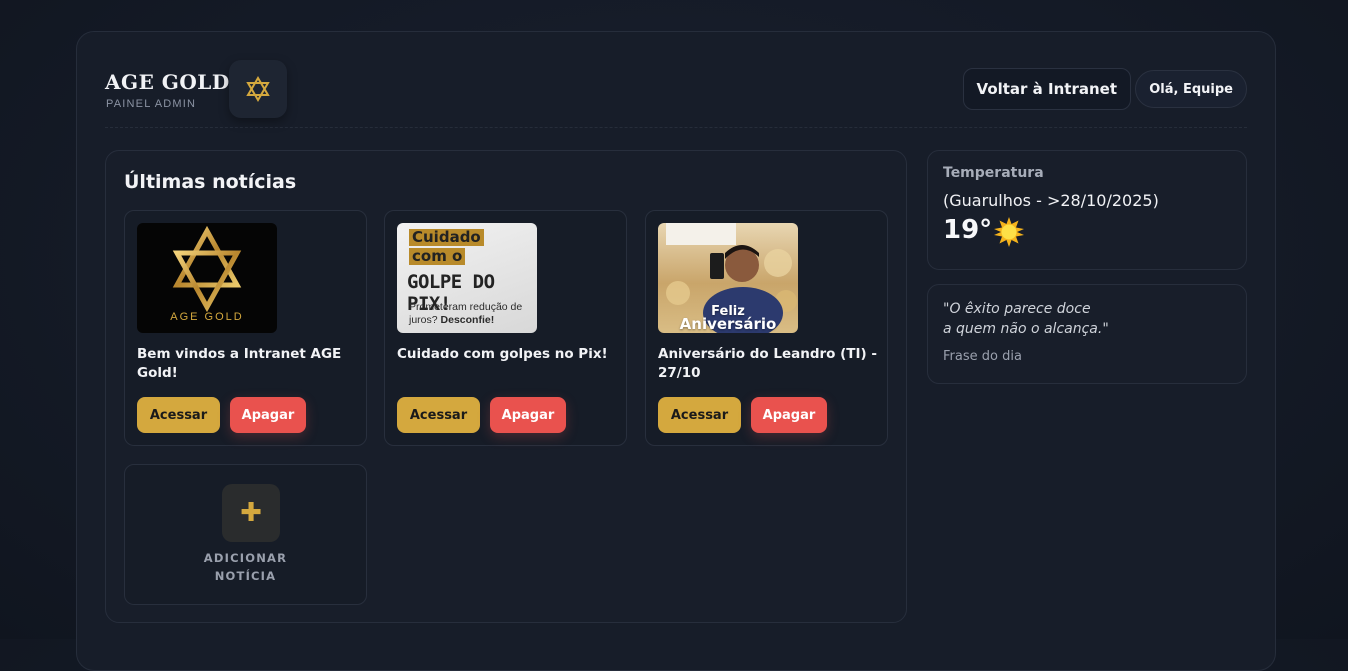 The image size is (1348, 671). What do you see at coordinates (1051, 200) in the screenshot?
I see `weather-location: (Guarulhos - >28/10/2025)` at bounding box center [1051, 200].